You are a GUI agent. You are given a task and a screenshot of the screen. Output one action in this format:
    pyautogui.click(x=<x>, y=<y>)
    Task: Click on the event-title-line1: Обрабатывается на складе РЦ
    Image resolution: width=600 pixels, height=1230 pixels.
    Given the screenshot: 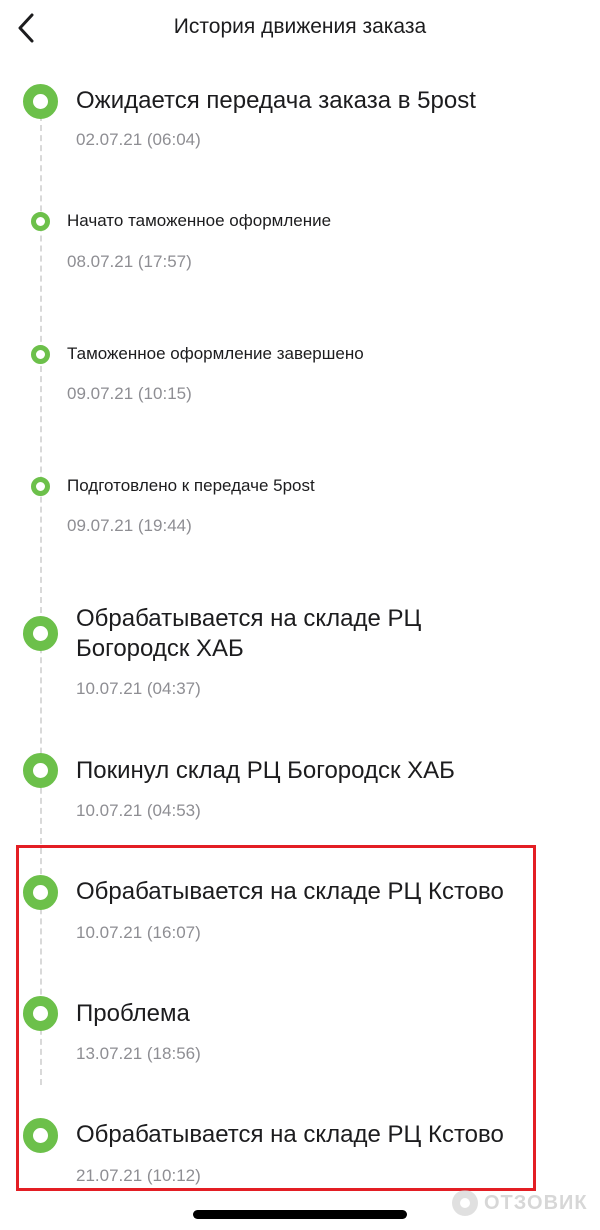 What is the action you would take?
    pyautogui.click(x=249, y=618)
    